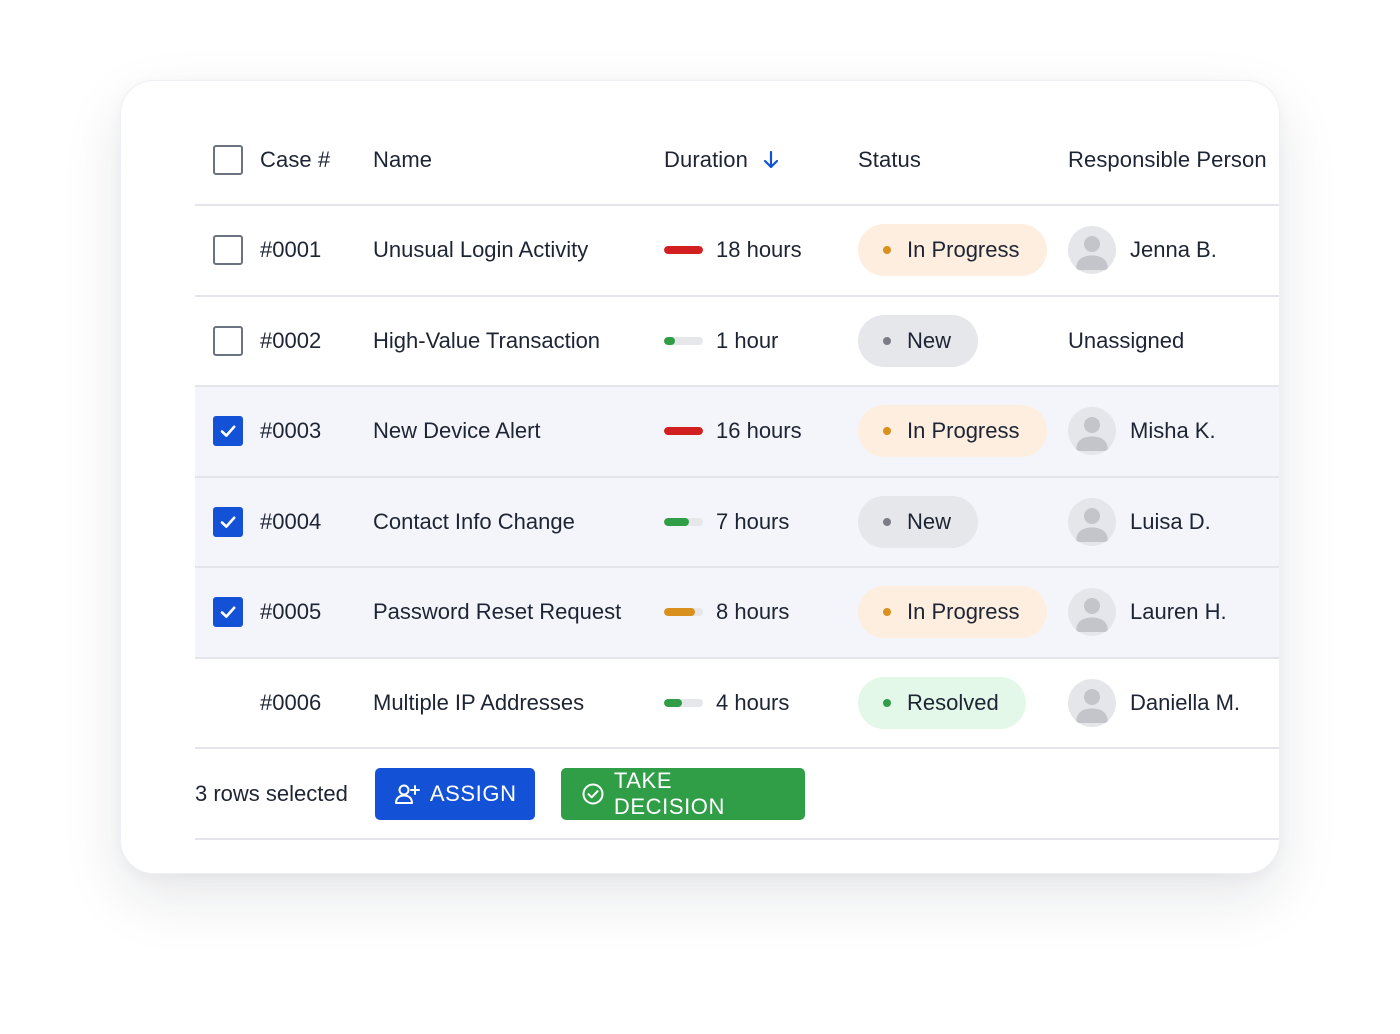 The width and height of the screenshot is (1400, 1034). Describe the element at coordinates (457, 431) in the screenshot. I see `case-name: New Device Alert` at that location.